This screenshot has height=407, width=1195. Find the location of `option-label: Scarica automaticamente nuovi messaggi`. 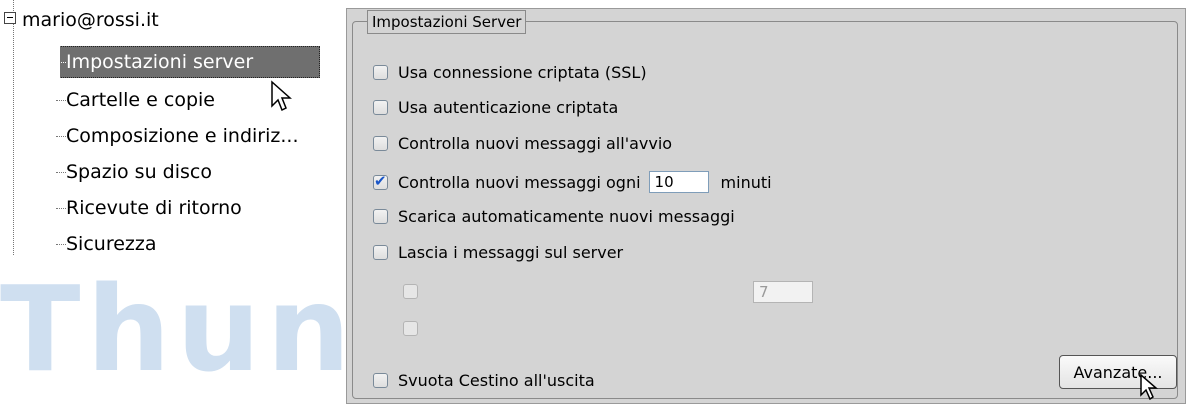

option-label: Scarica automaticamente nuovi messaggi is located at coordinates (566, 216).